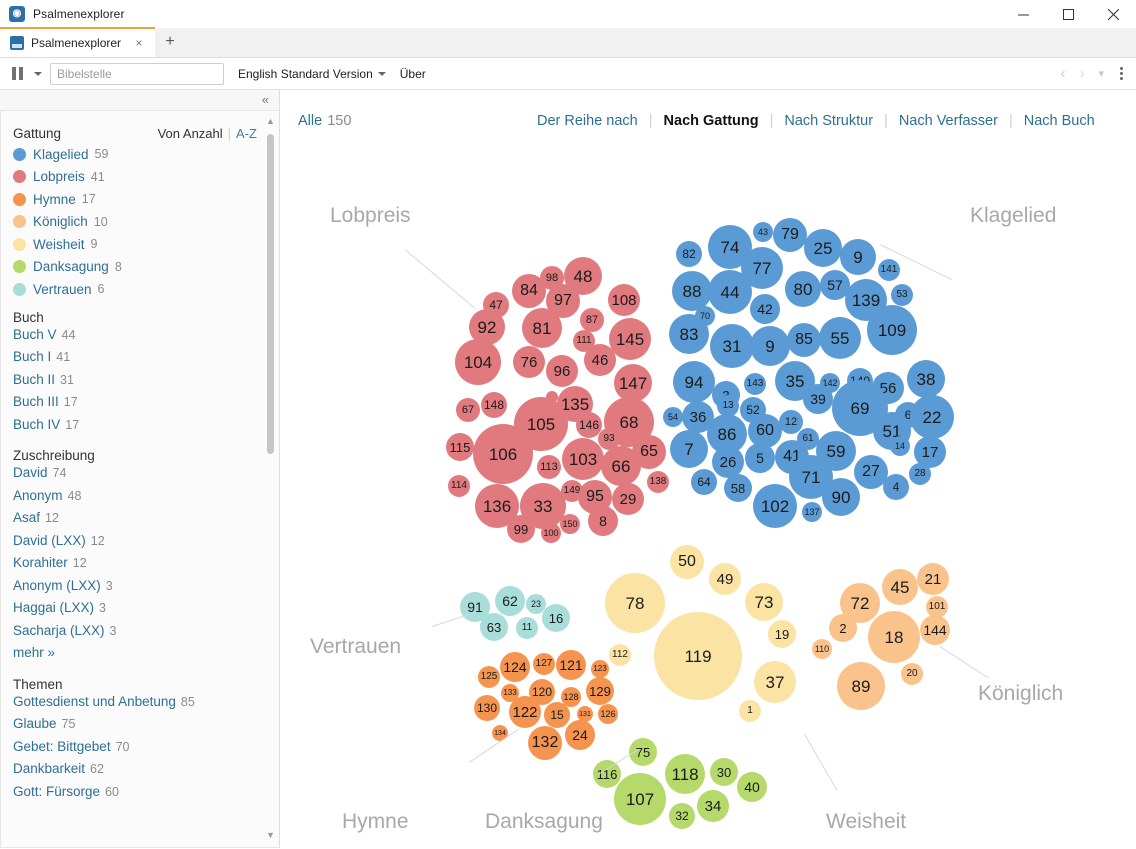 The width and height of the screenshot is (1136, 849). I want to click on psalm-bubble: 8, so click(603, 521).